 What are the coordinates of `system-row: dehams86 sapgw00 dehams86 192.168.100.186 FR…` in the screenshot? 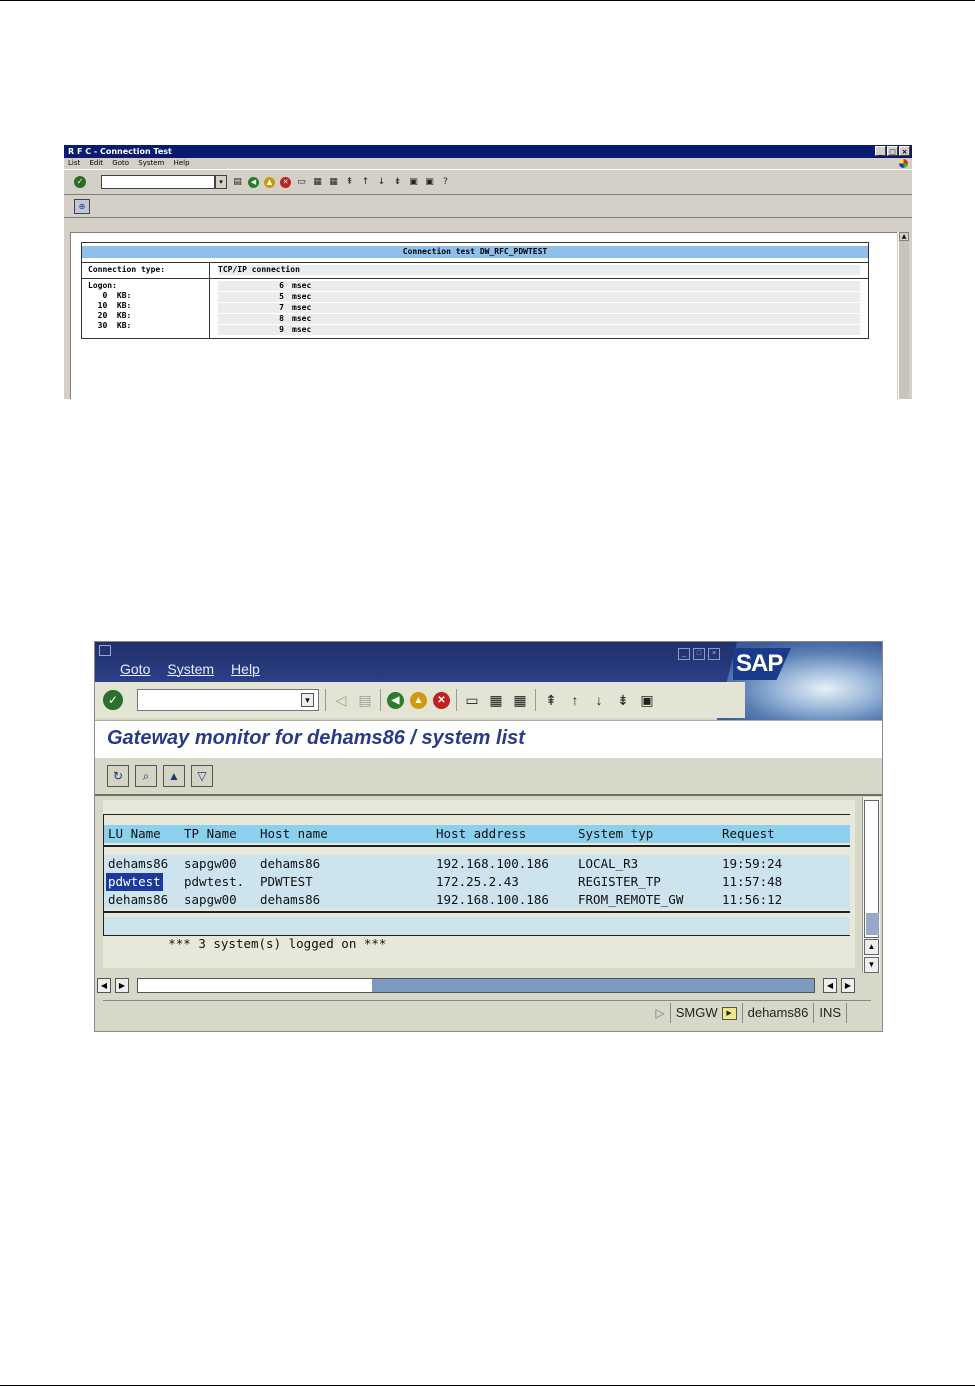 It's located at (477, 900).